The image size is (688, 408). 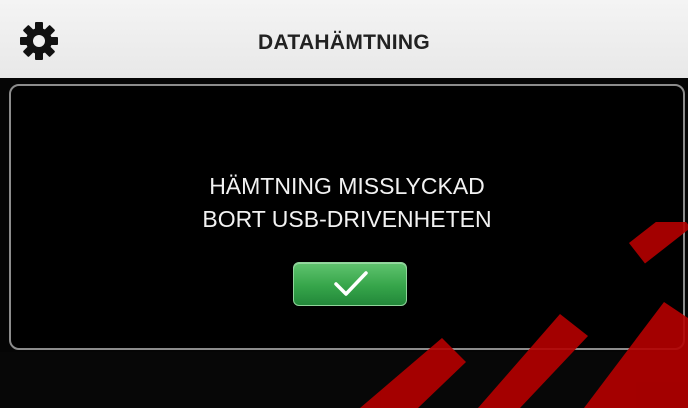 I want to click on dialog-message-line-2: BORT USB-DRIVENHETEN, so click(x=347, y=219).